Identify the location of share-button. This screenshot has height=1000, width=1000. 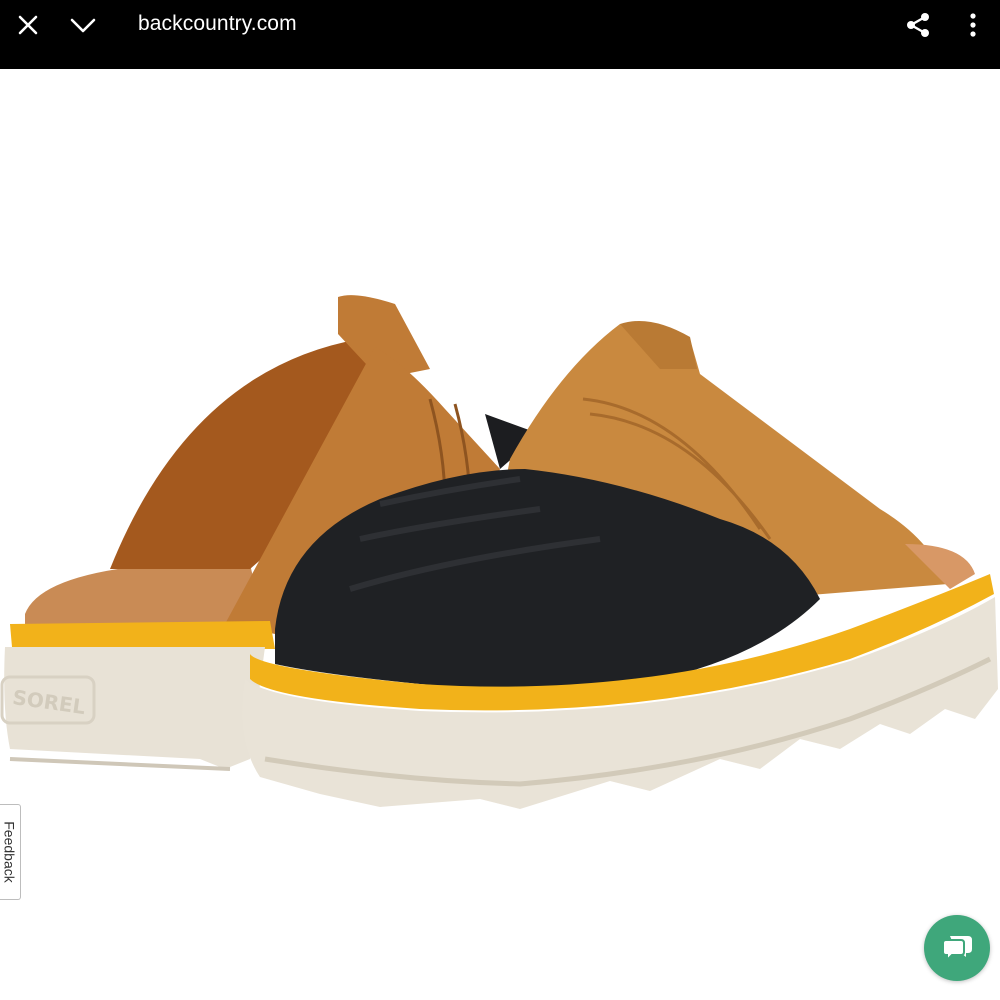
(918, 25).